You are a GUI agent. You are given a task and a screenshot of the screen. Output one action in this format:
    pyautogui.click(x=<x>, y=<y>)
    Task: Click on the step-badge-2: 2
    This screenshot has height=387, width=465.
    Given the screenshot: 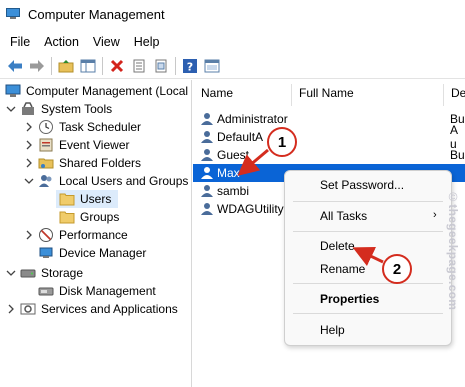 What is the action you would take?
    pyautogui.click(x=397, y=269)
    